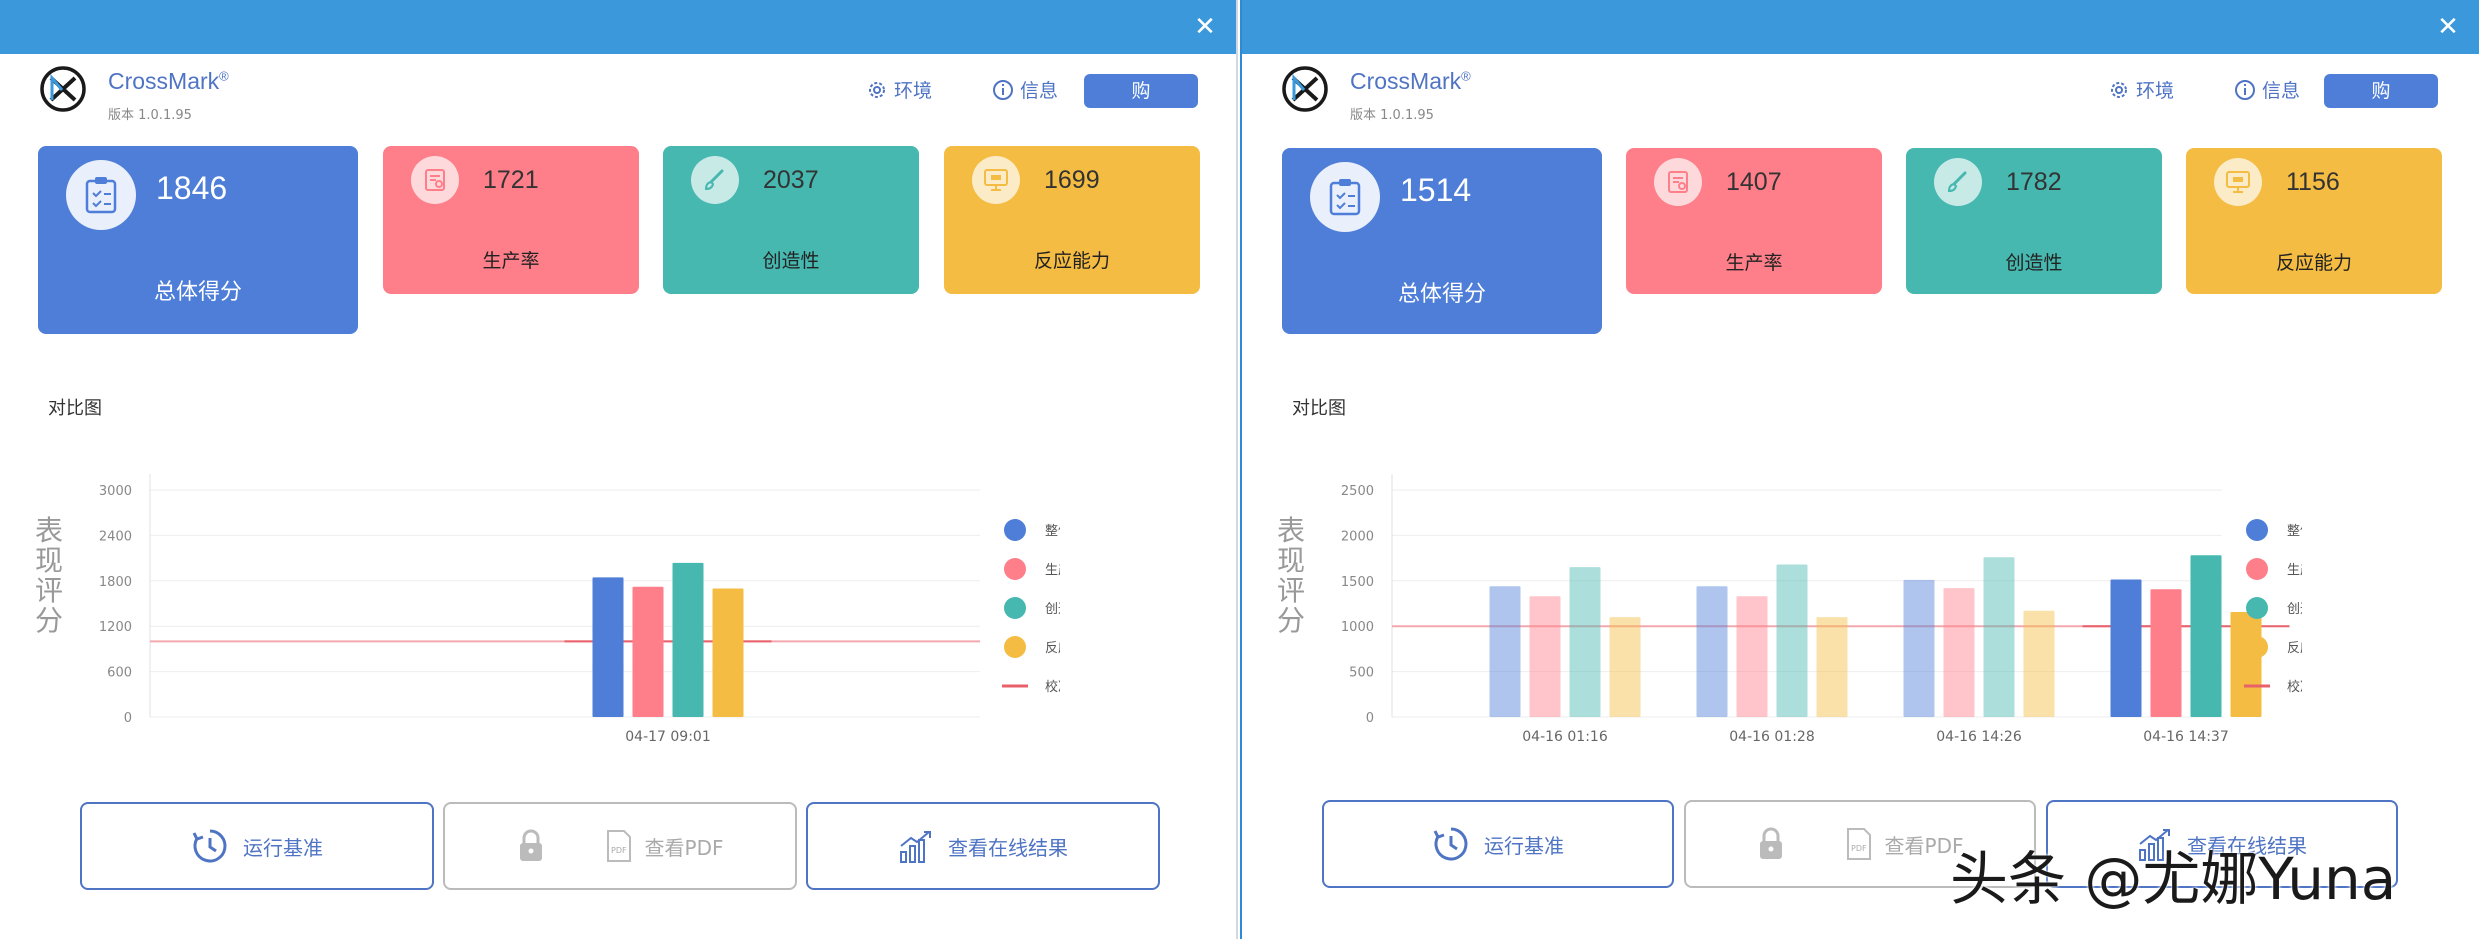 This screenshot has width=2479, height=939. What do you see at coordinates (1754, 182) in the screenshot?
I see `productivity-score: 1407` at bounding box center [1754, 182].